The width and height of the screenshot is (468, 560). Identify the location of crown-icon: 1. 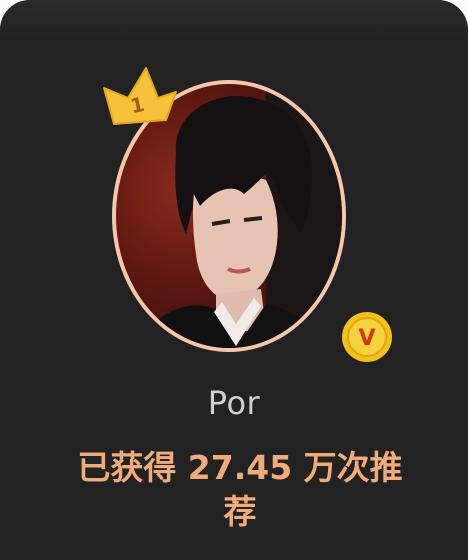
(140, 96).